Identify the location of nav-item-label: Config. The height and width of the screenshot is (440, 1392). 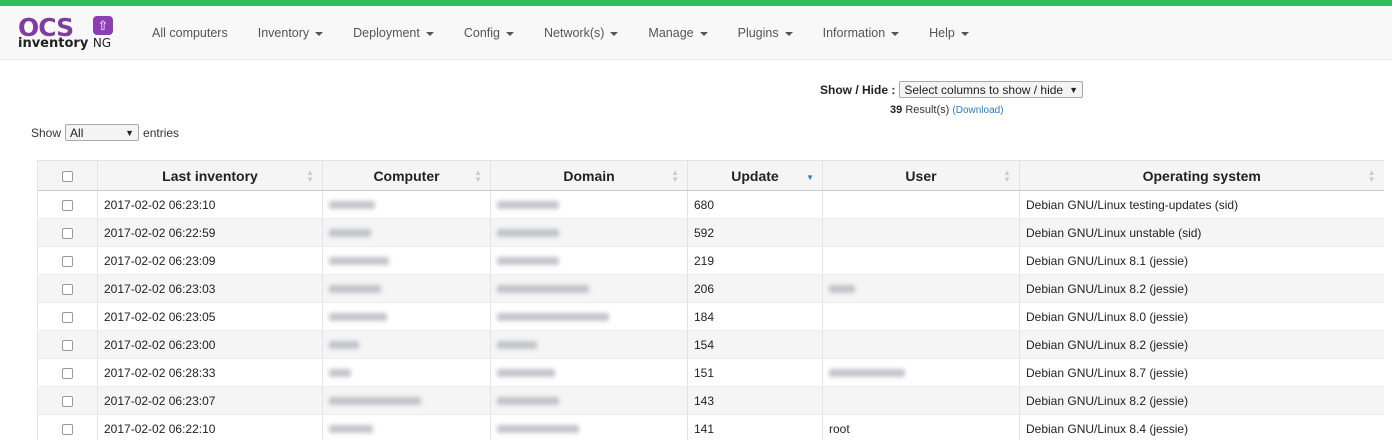
(481, 33).